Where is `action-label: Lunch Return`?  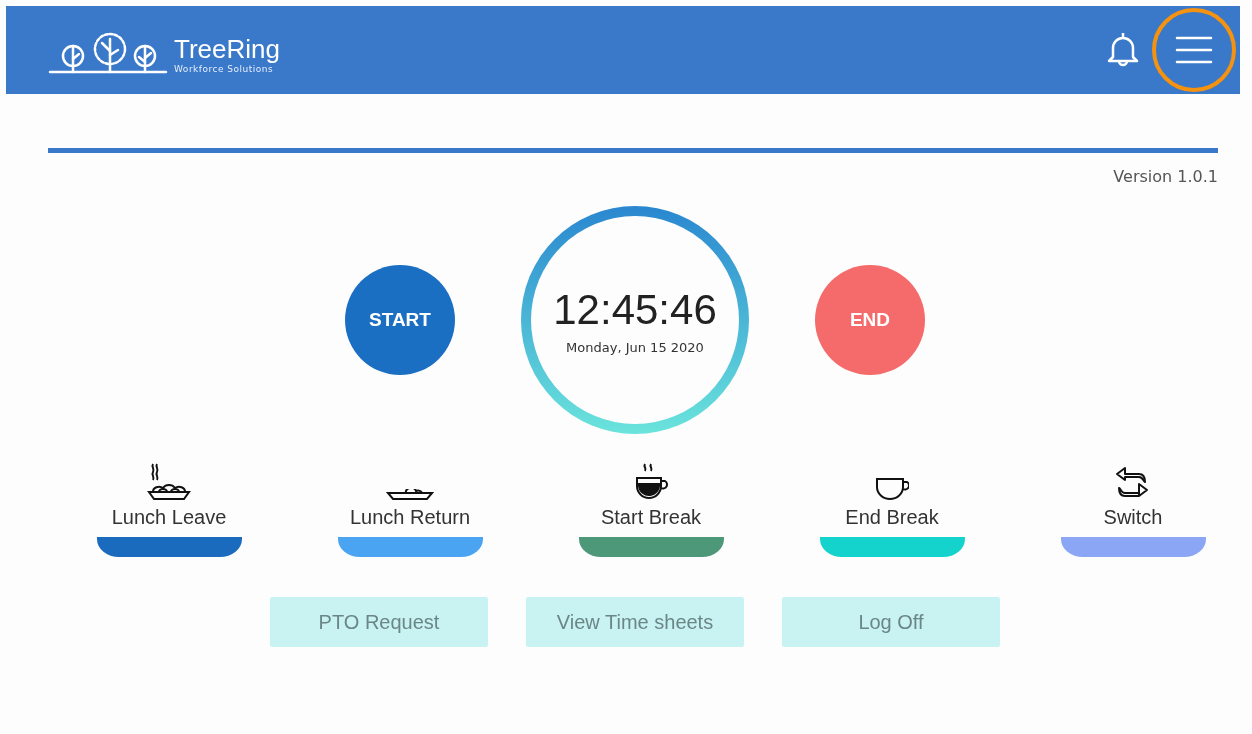 action-label: Lunch Return is located at coordinates (410, 517).